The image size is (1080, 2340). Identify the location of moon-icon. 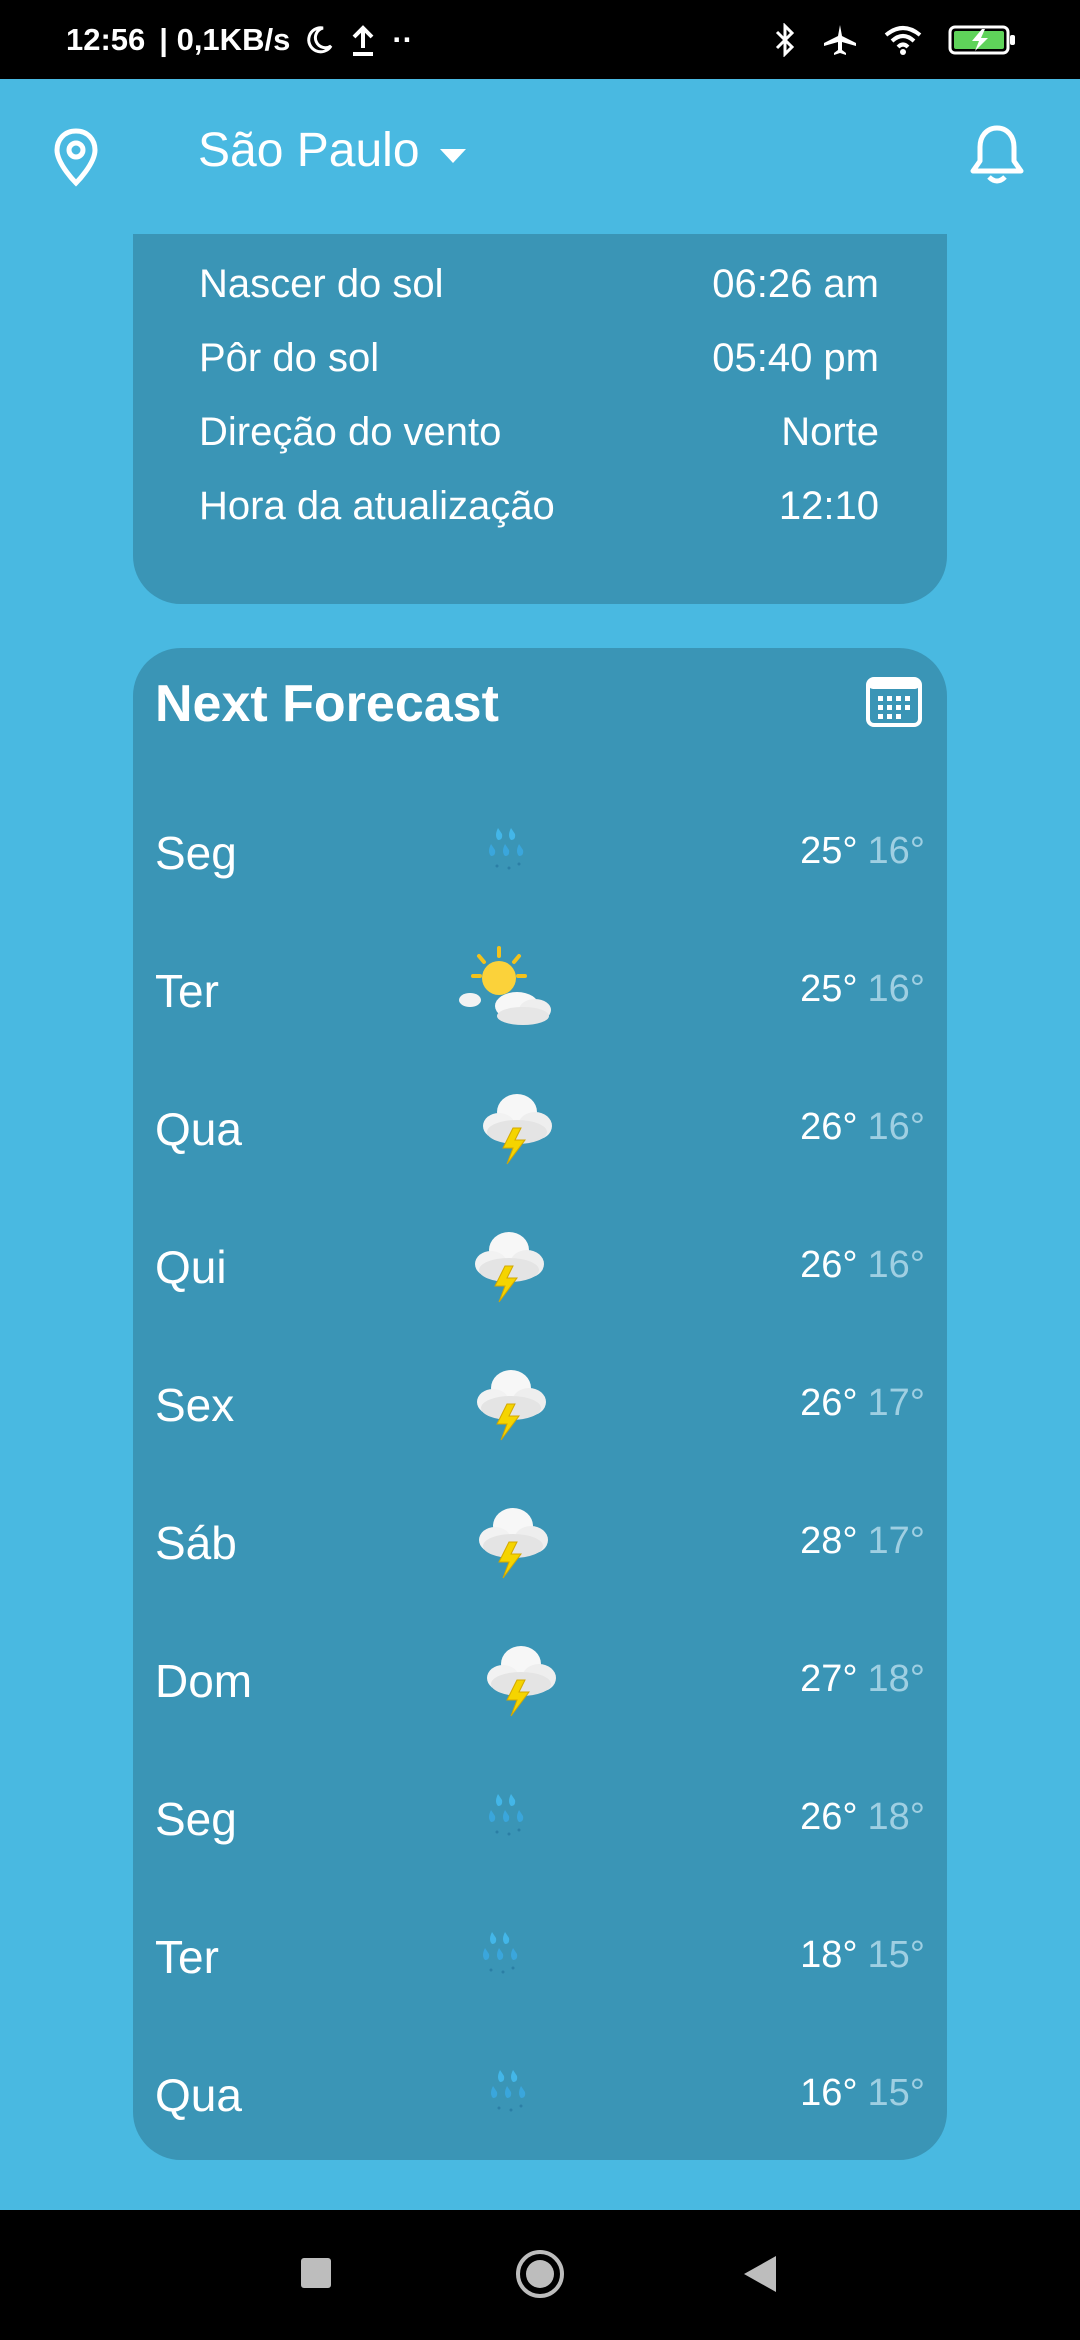
(319, 40).